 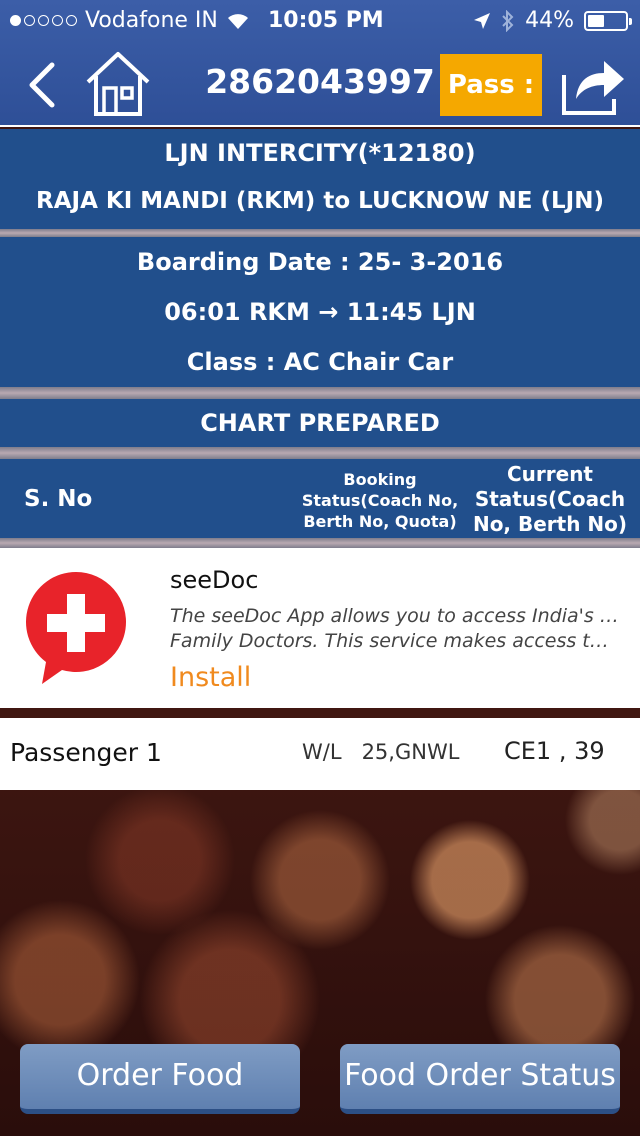 I want to click on location-arrow-icon, so click(x=482, y=20).